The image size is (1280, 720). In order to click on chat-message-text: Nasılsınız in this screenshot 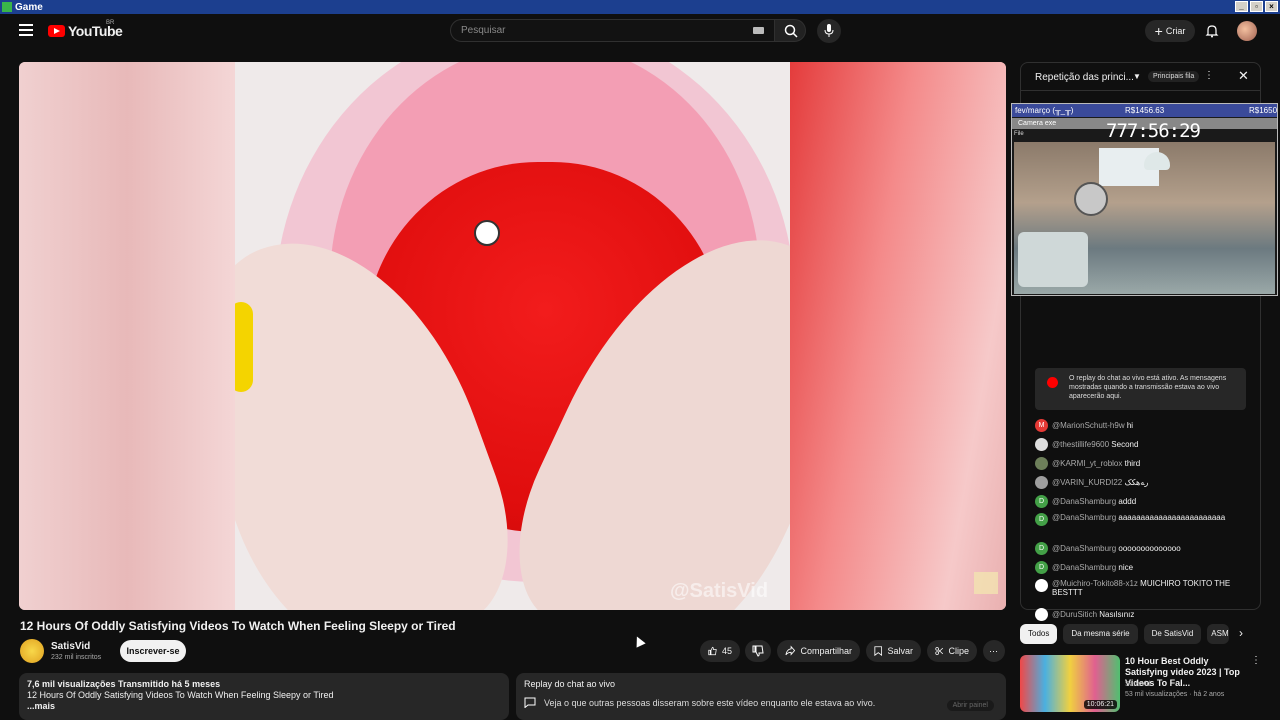, I will do `click(1117, 614)`.